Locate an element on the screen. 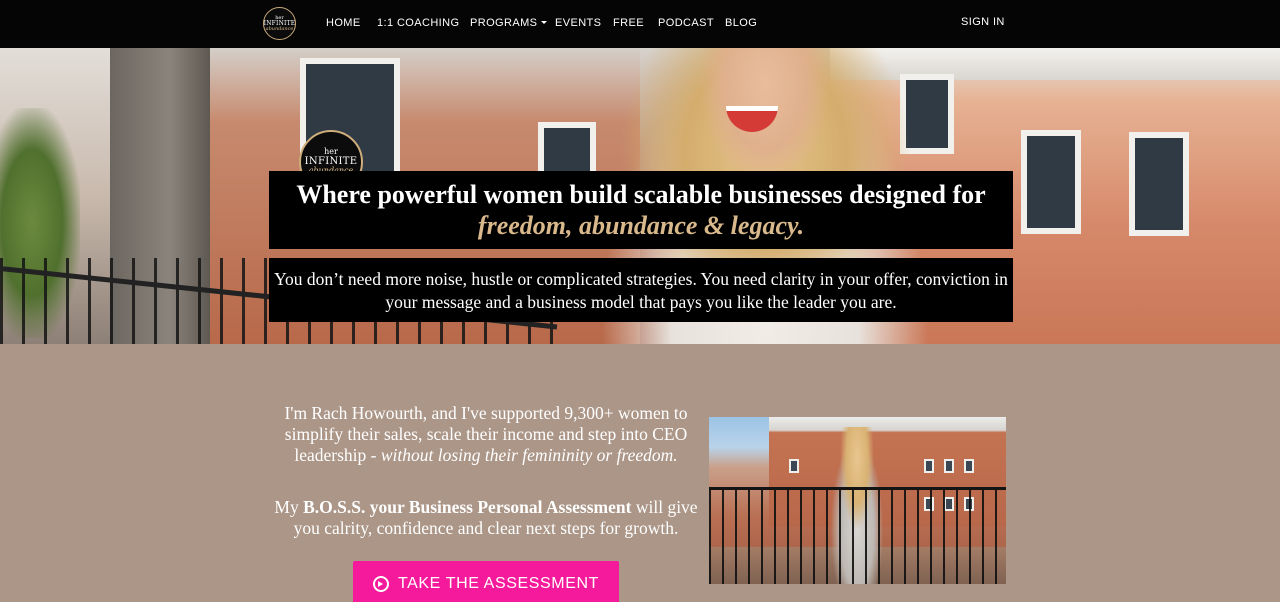 The height and width of the screenshot is (602, 1280). chevron-down-icon is located at coordinates (544, 22).